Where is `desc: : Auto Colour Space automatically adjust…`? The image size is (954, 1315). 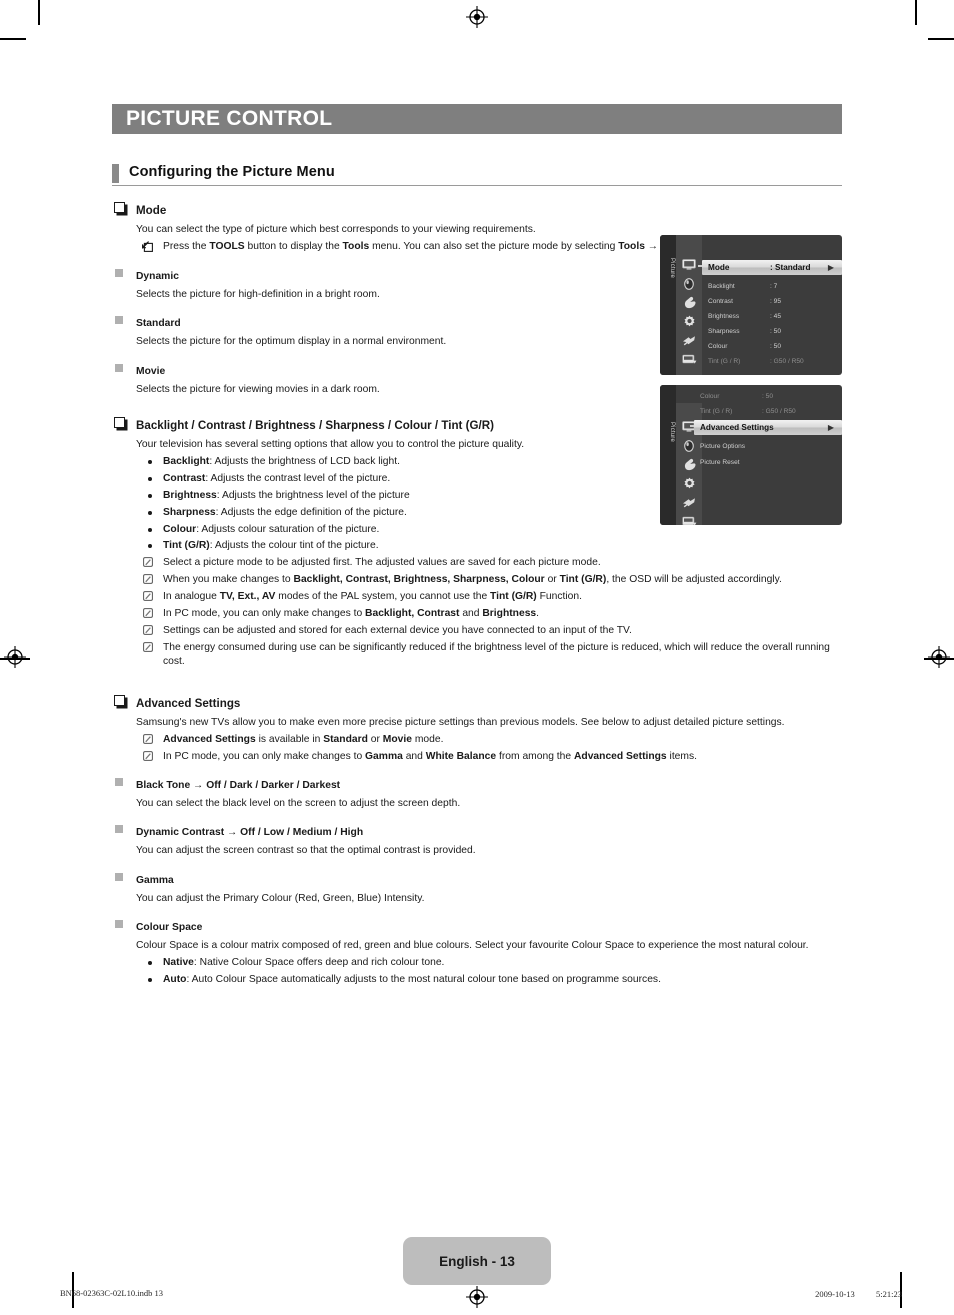 desc: : Auto Colour Space automatically adjust… is located at coordinates (423, 979).